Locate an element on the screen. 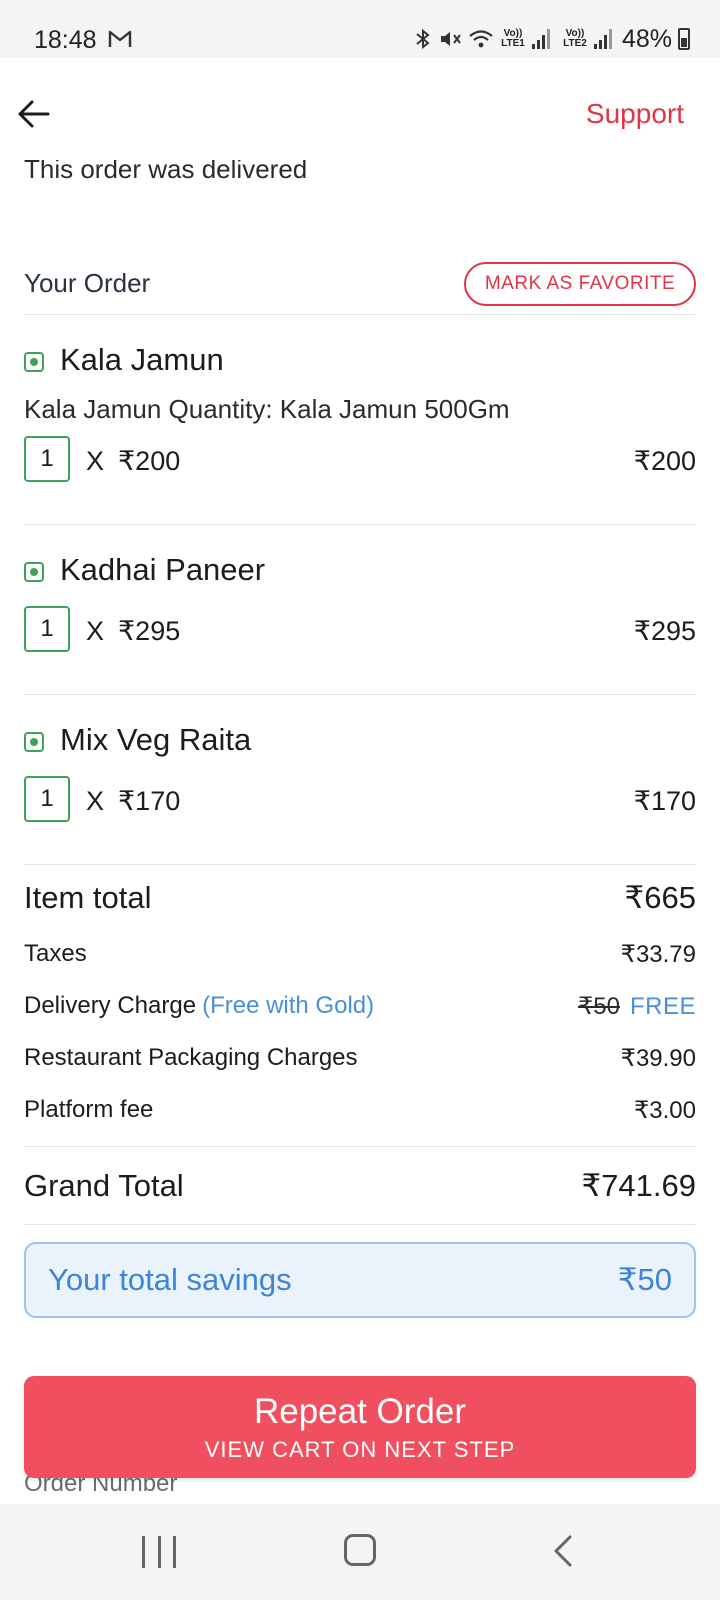 The height and width of the screenshot is (1600, 720). battery-percent: 48% is located at coordinates (646, 38).